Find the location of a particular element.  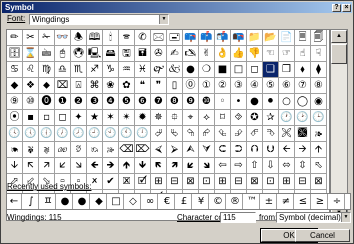

symbol-cell: 👍 is located at coordinates (239, 54).